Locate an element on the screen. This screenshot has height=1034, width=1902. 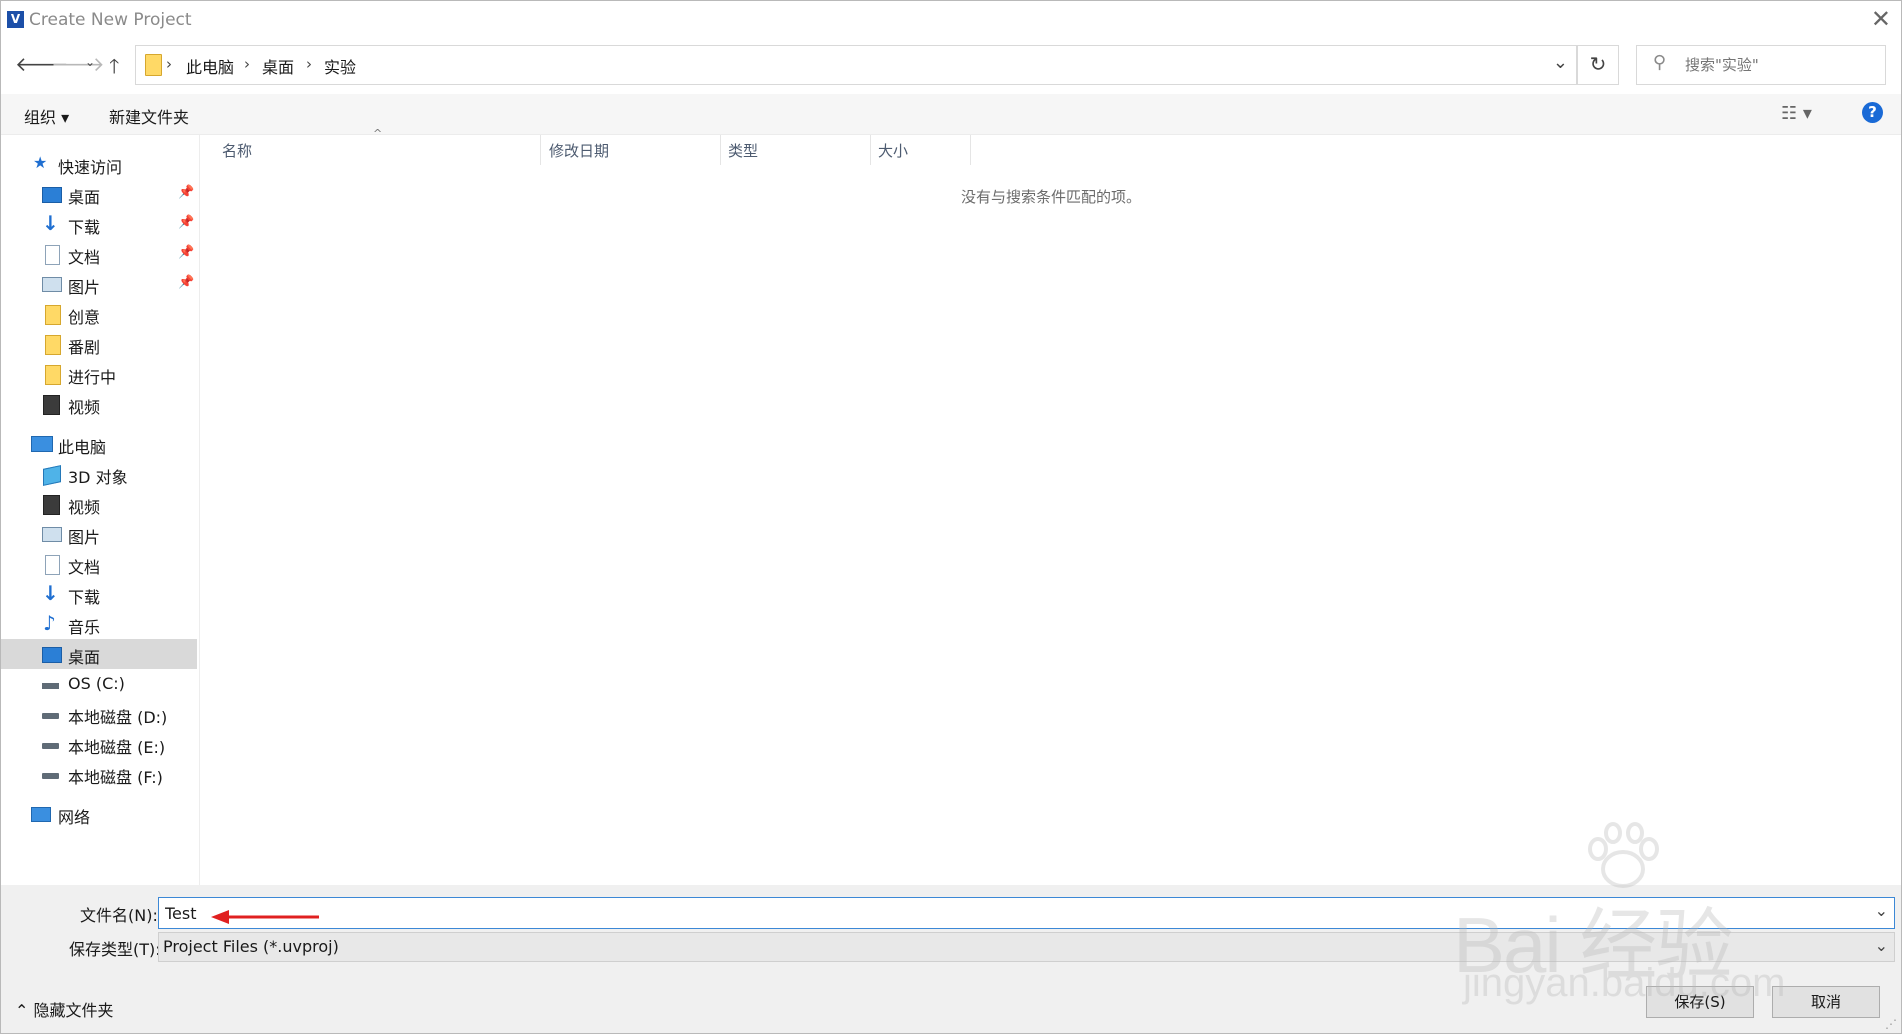
nav-qa-folder-creative: 创意 is located at coordinates (99, 314).